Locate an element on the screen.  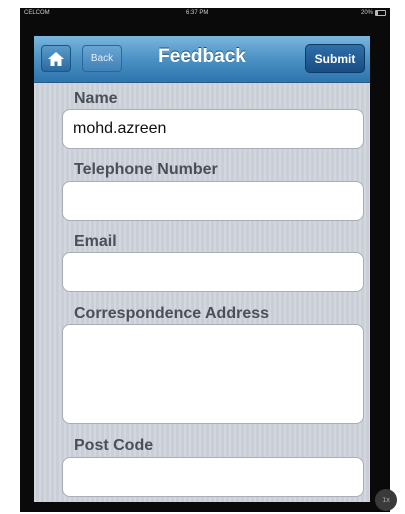
navigation-bar: Back Feedback Submit is located at coordinates (202, 59).